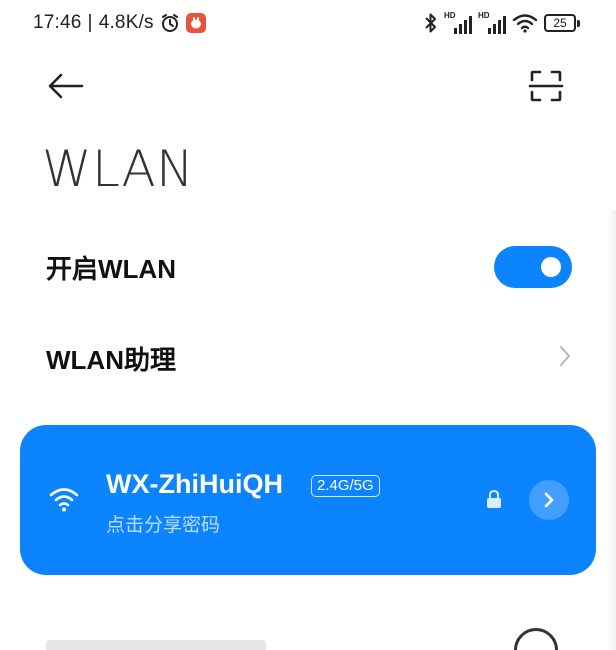 The height and width of the screenshot is (650, 616). I want to click on wlan-toggle-label: 开启WLAN, so click(111, 268).